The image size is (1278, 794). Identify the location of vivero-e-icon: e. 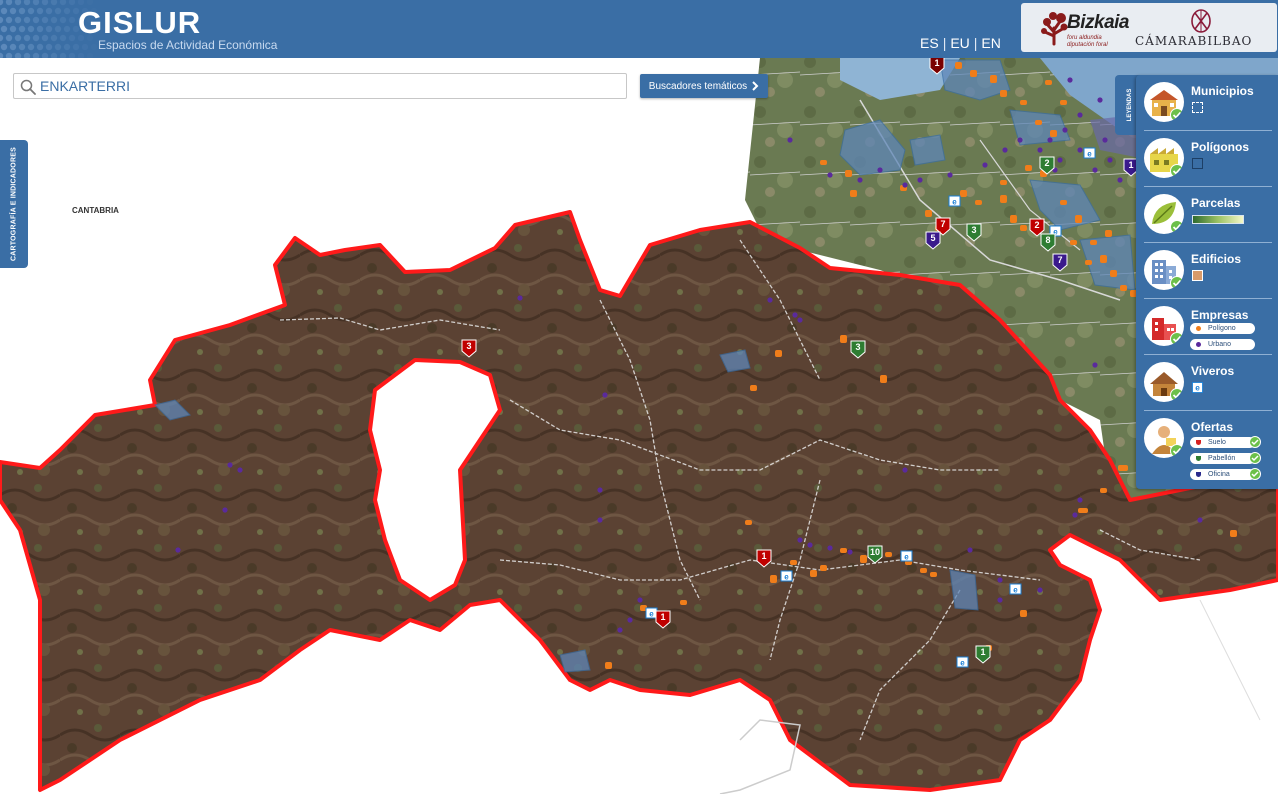
(1197, 387).